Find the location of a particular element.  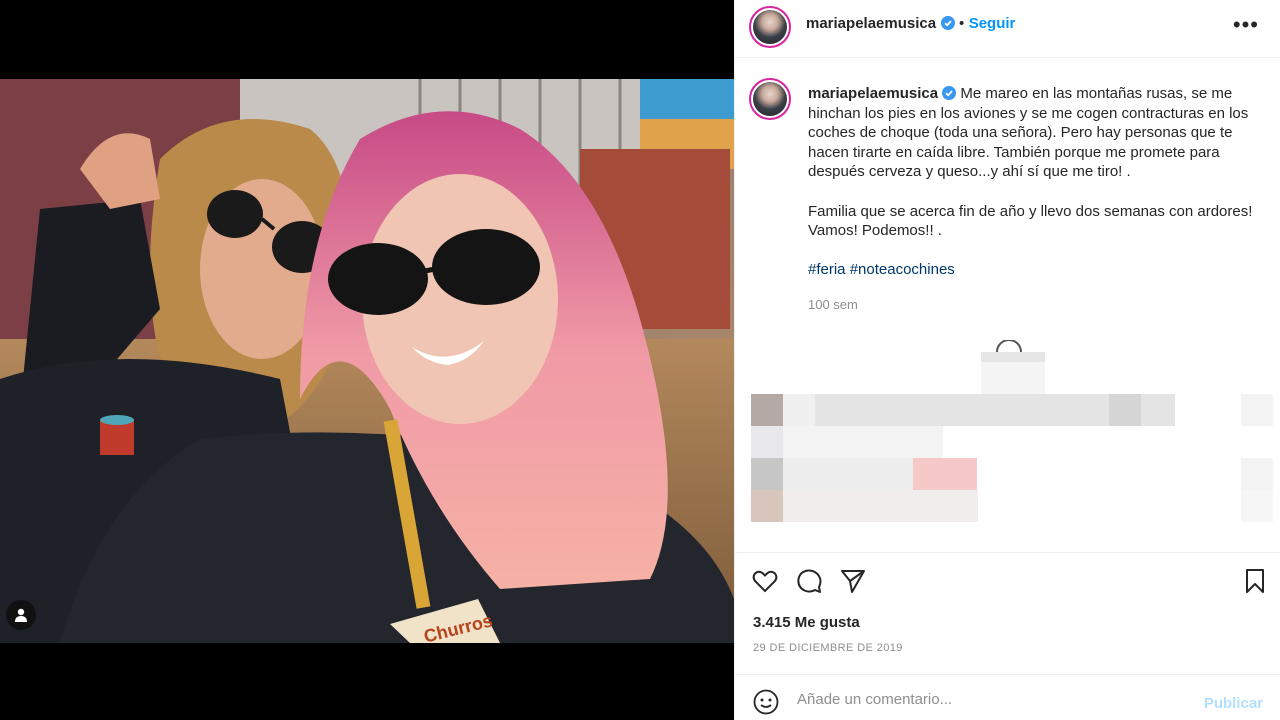

user-tag-button is located at coordinates (21, 615).